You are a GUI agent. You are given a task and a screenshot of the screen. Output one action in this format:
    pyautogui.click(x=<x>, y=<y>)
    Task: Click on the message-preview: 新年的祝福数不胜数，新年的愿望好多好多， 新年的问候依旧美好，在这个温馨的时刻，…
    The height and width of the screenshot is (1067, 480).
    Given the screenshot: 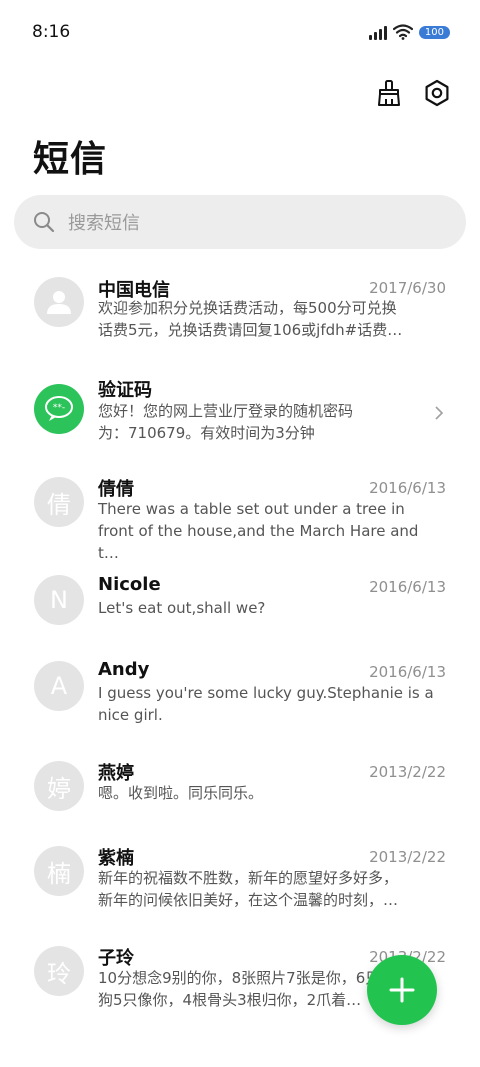 What is the action you would take?
    pyautogui.click(x=266, y=889)
    